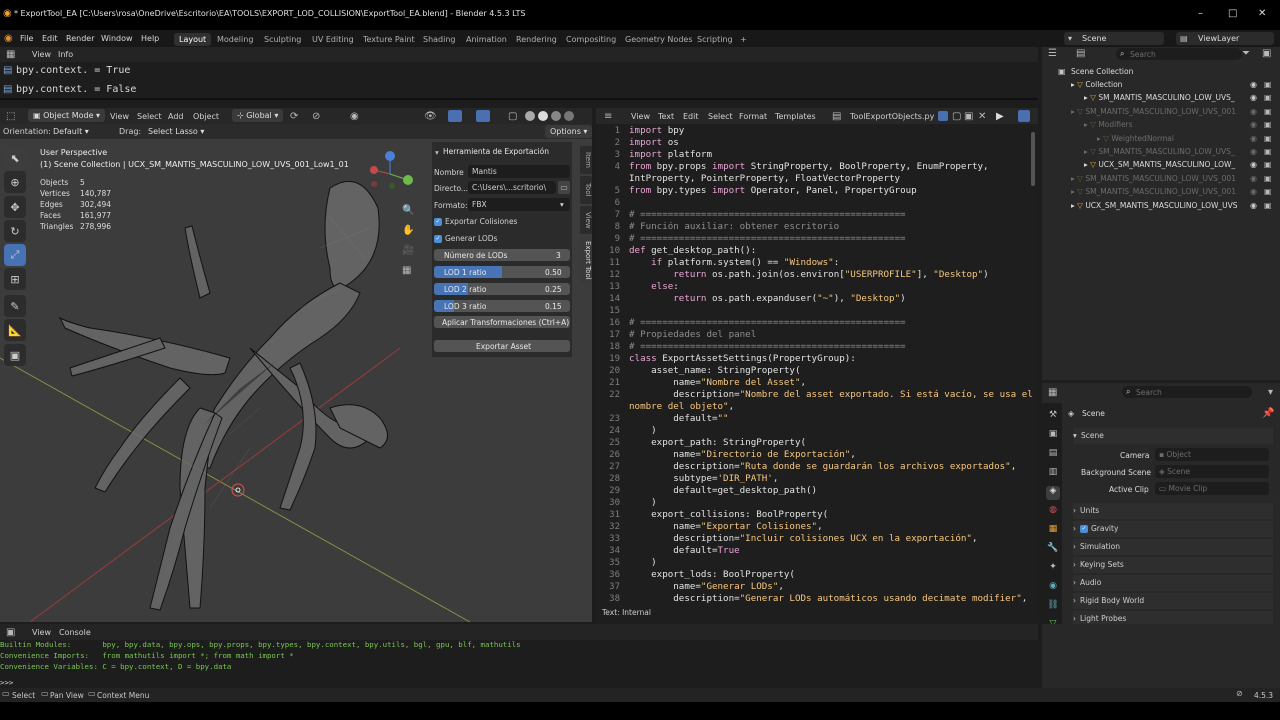 The image size is (1280, 720). Describe the element at coordinates (1268, 413) in the screenshot. I see `pin-icon: 📌` at that location.